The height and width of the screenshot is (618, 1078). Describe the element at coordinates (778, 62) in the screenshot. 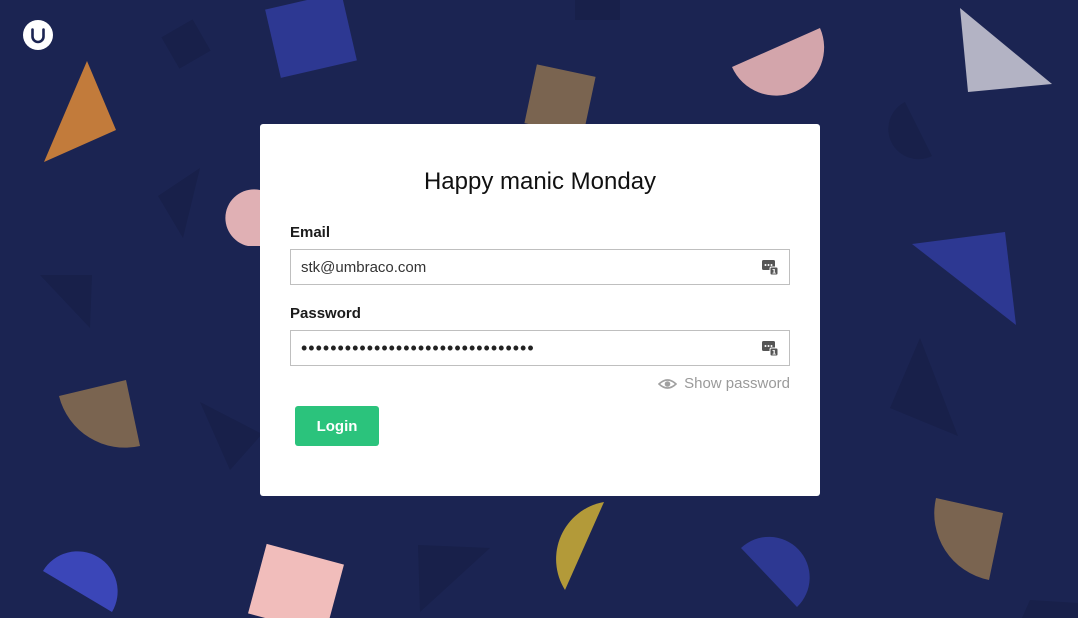

I see `pink-half-circle-shape` at that location.